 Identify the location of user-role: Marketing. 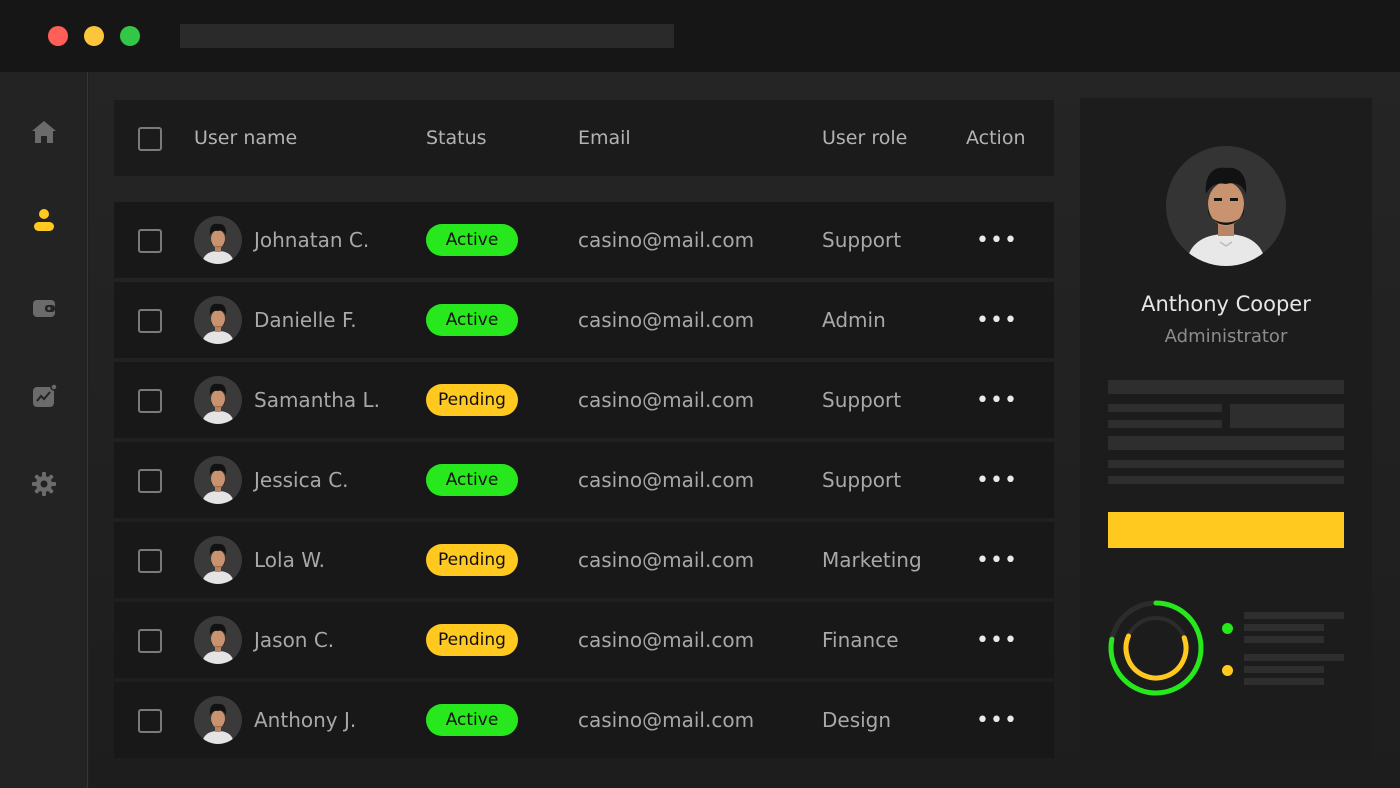
(872, 560).